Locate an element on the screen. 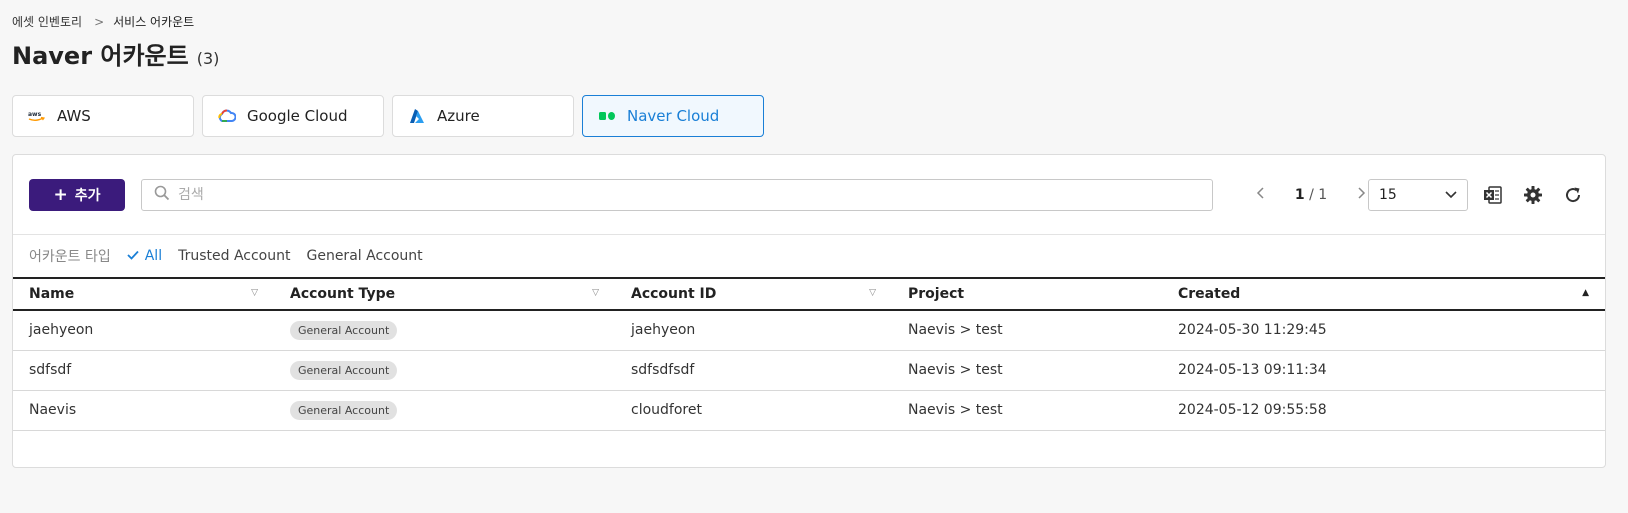 The image size is (1628, 513). google-cloud-icon is located at coordinates (227, 116).